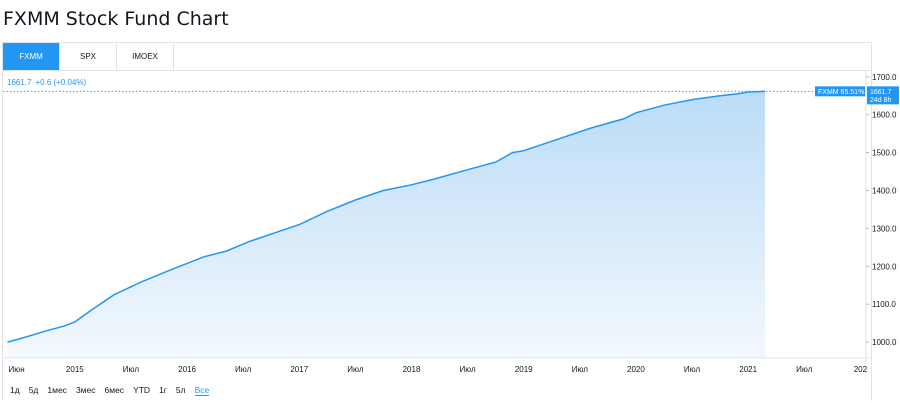  Describe the element at coordinates (884, 228) in the screenshot. I see `y-tick-label: 1300.0` at that location.